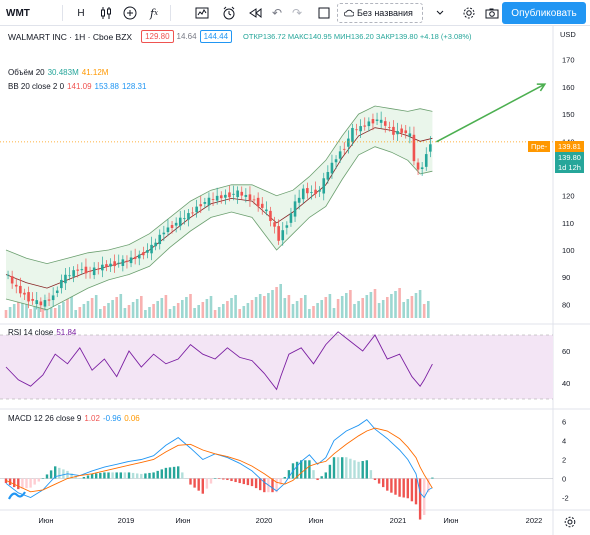 The width and height of the screenshot is (590, 535). Describe the element at coordinates (255, 13) in the screenshot. I see `replay-icon` at that location.